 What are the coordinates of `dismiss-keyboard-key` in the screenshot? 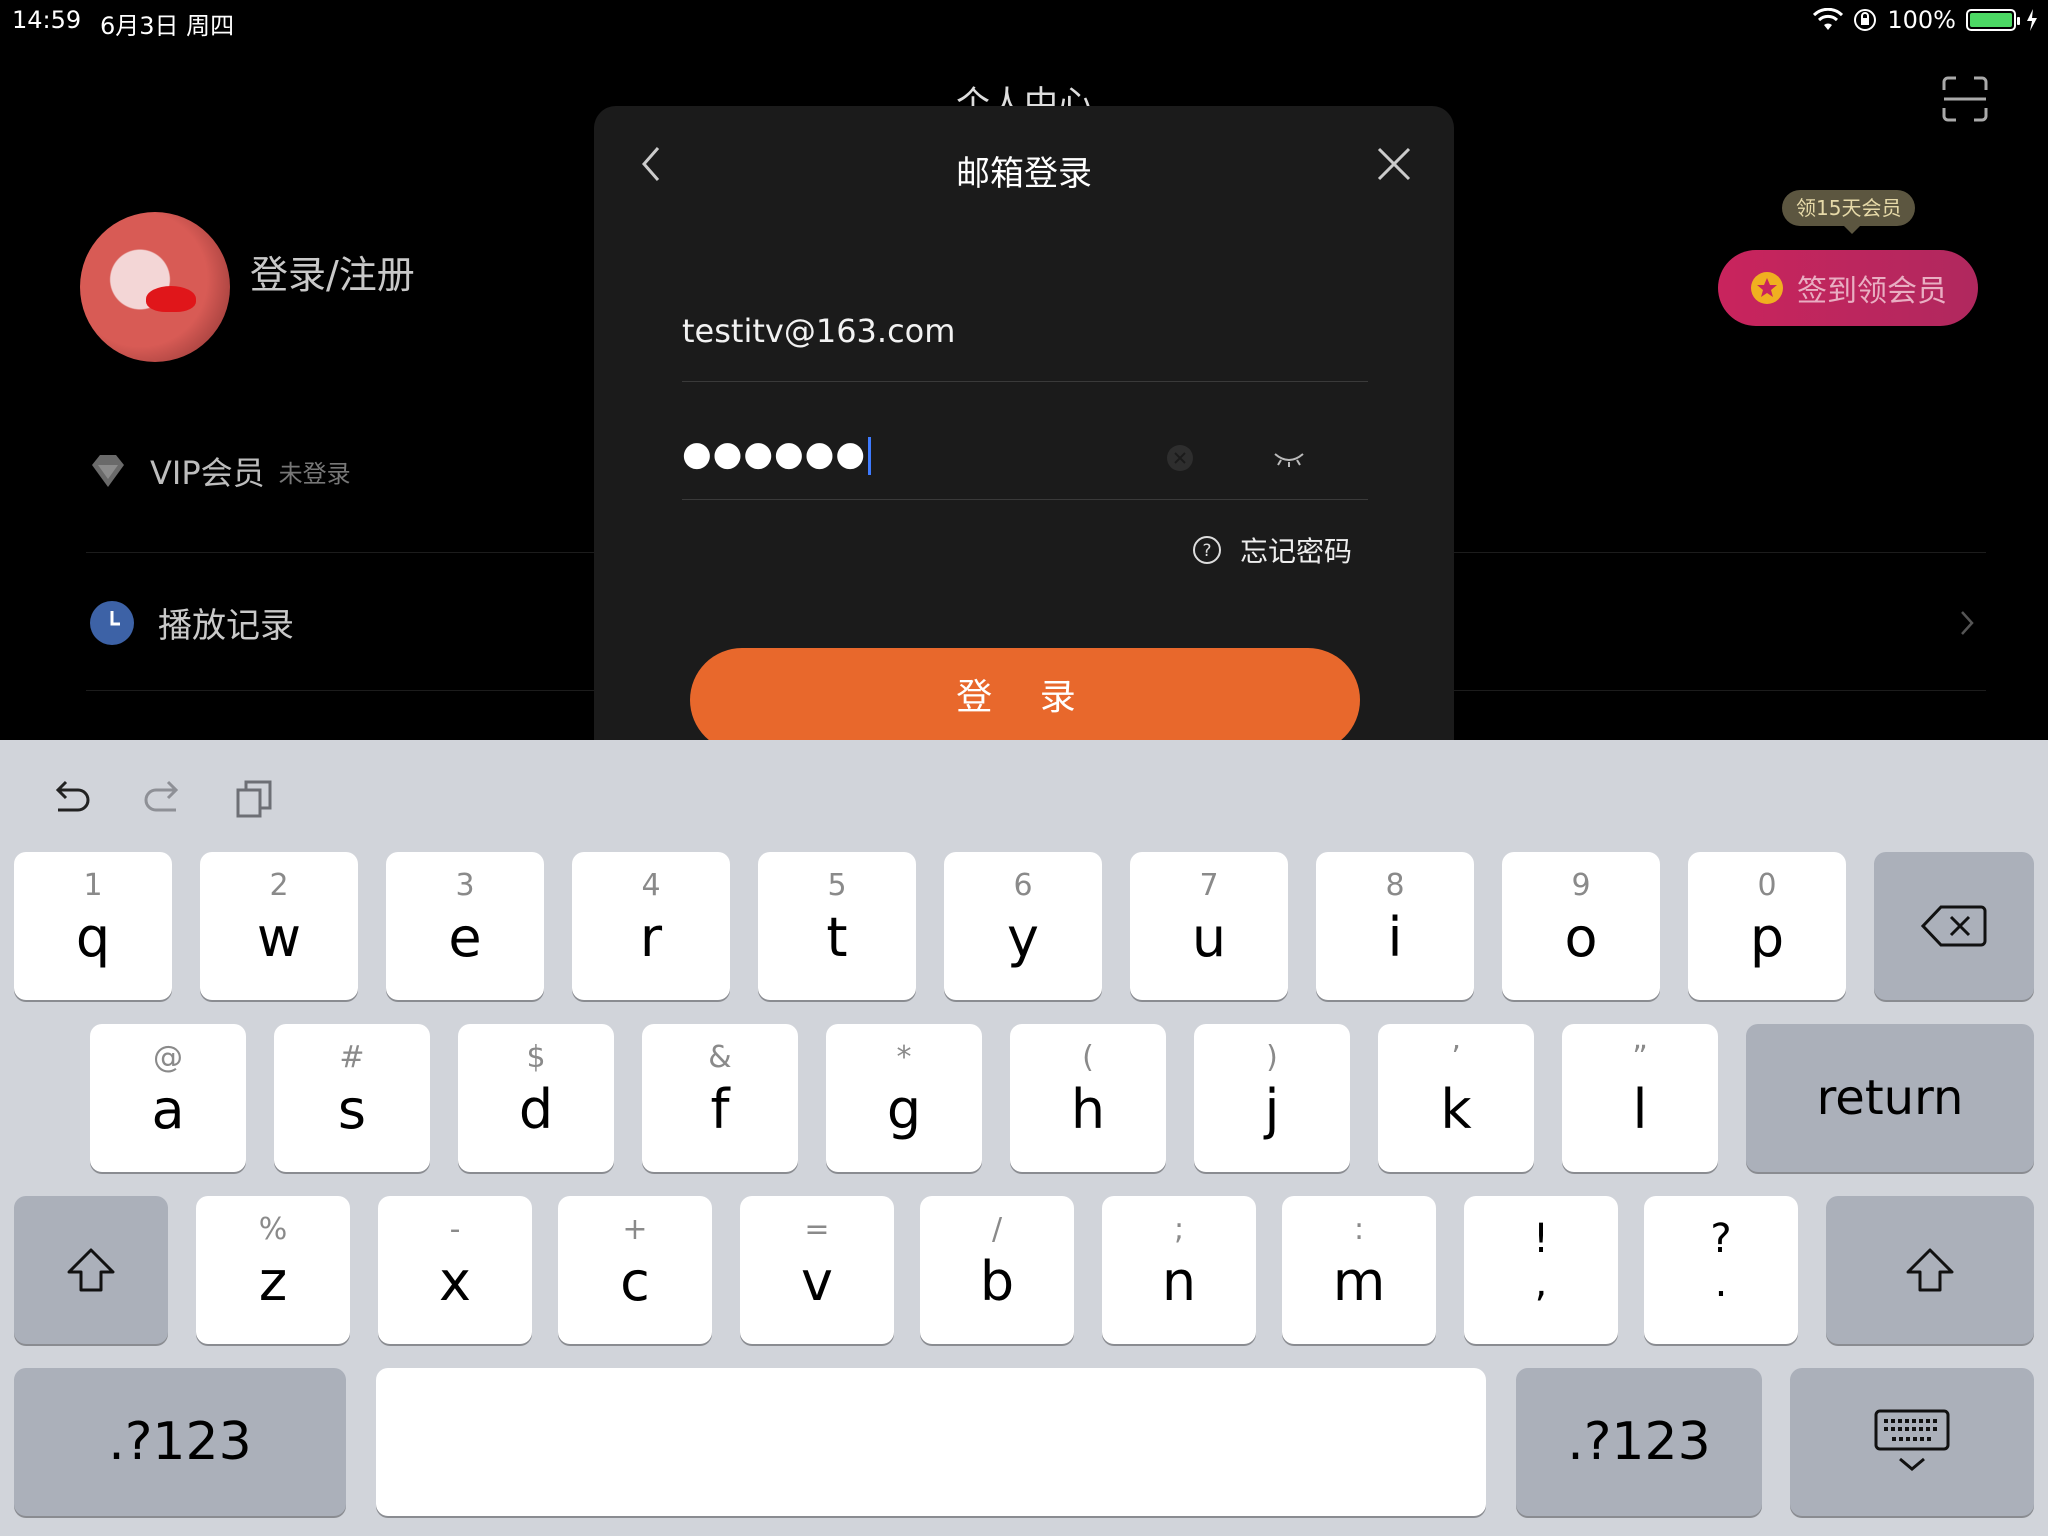 It's located at (1912, 1442).